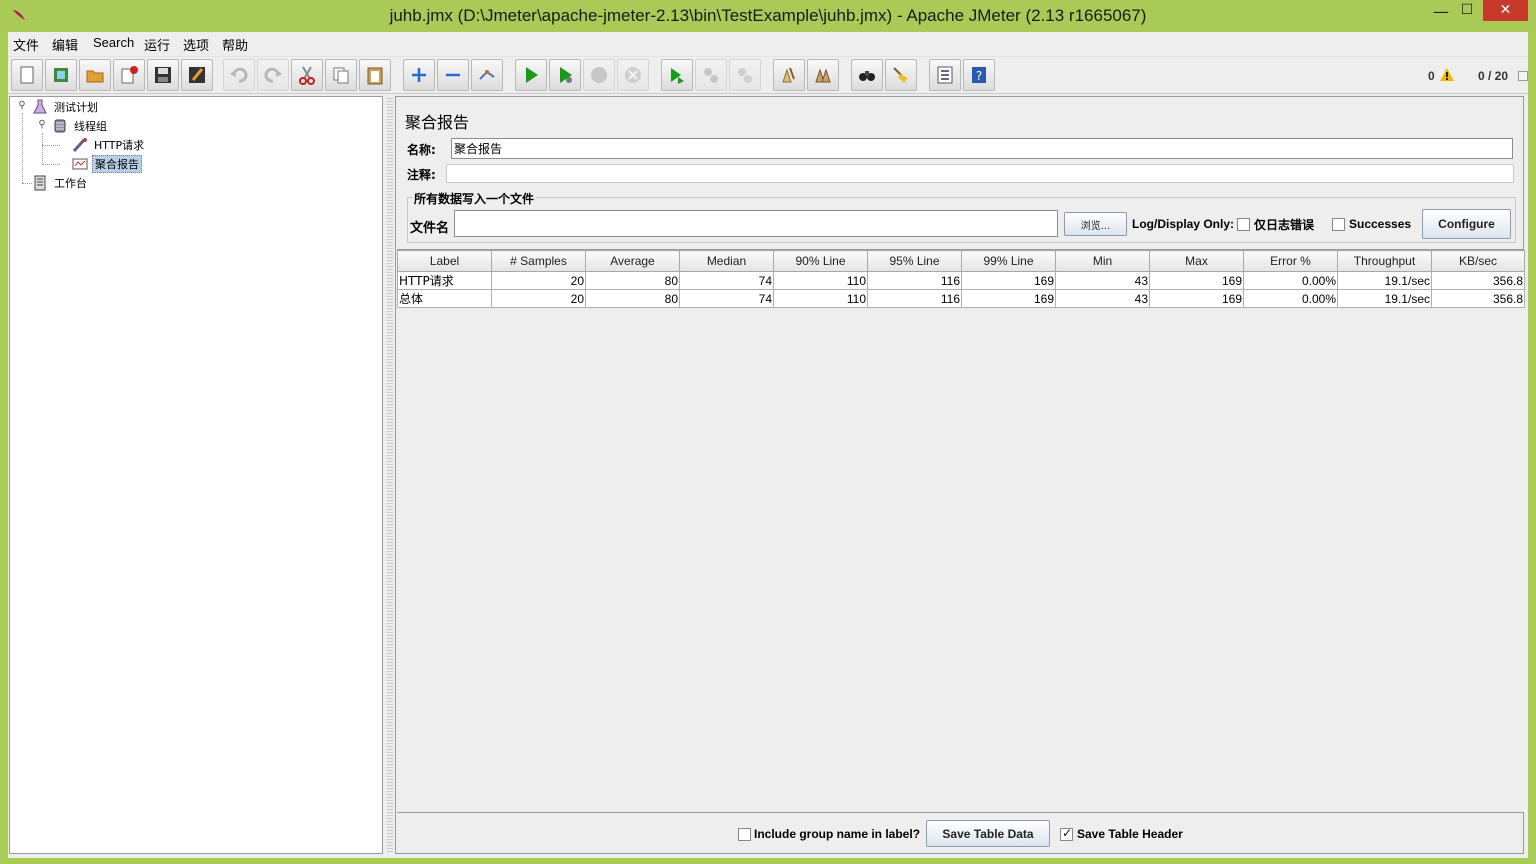 The width and height of the screenshot is (1536, 864). I want to click on running-indicator, so click(1523, 76).